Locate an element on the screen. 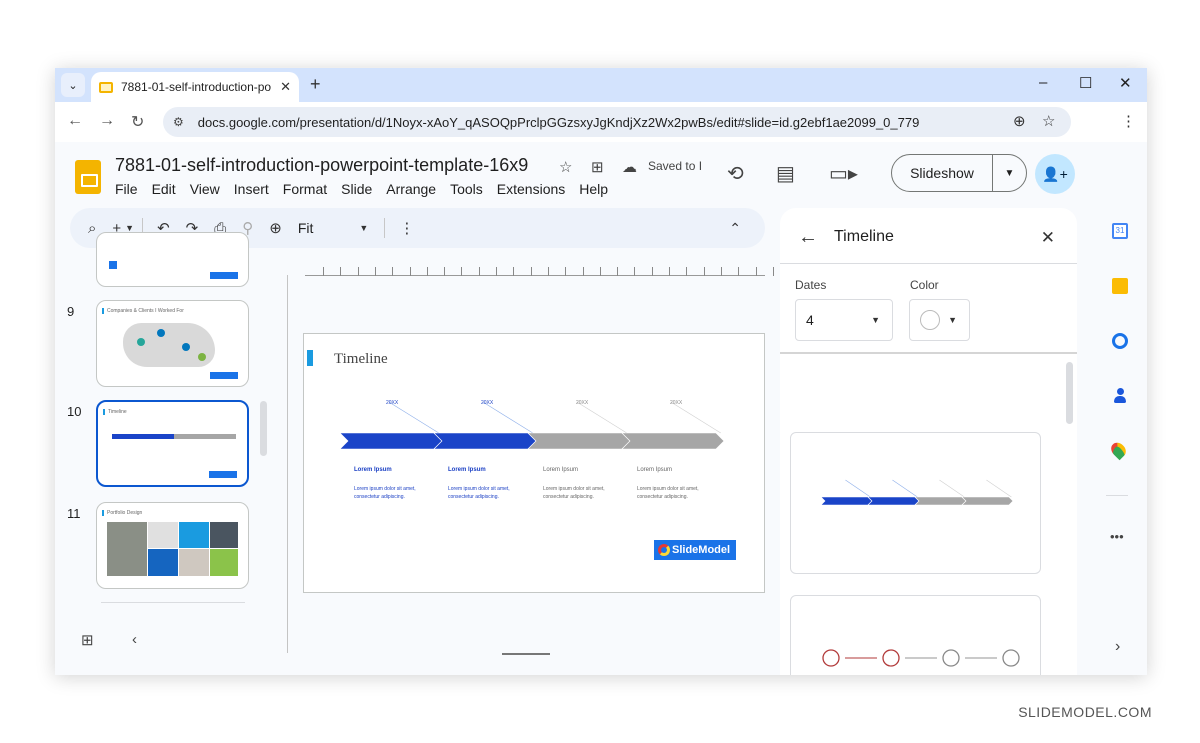  filmstrip-scrollbar is located at coordinates (263, 428).